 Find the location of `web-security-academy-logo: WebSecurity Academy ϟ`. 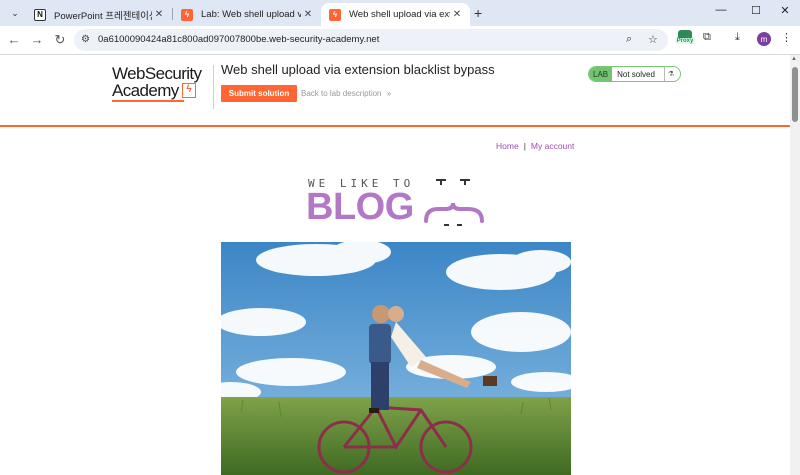

web-security-academy-logo: WebSecurity Academy ϟ is located at coordinates (162, 83).